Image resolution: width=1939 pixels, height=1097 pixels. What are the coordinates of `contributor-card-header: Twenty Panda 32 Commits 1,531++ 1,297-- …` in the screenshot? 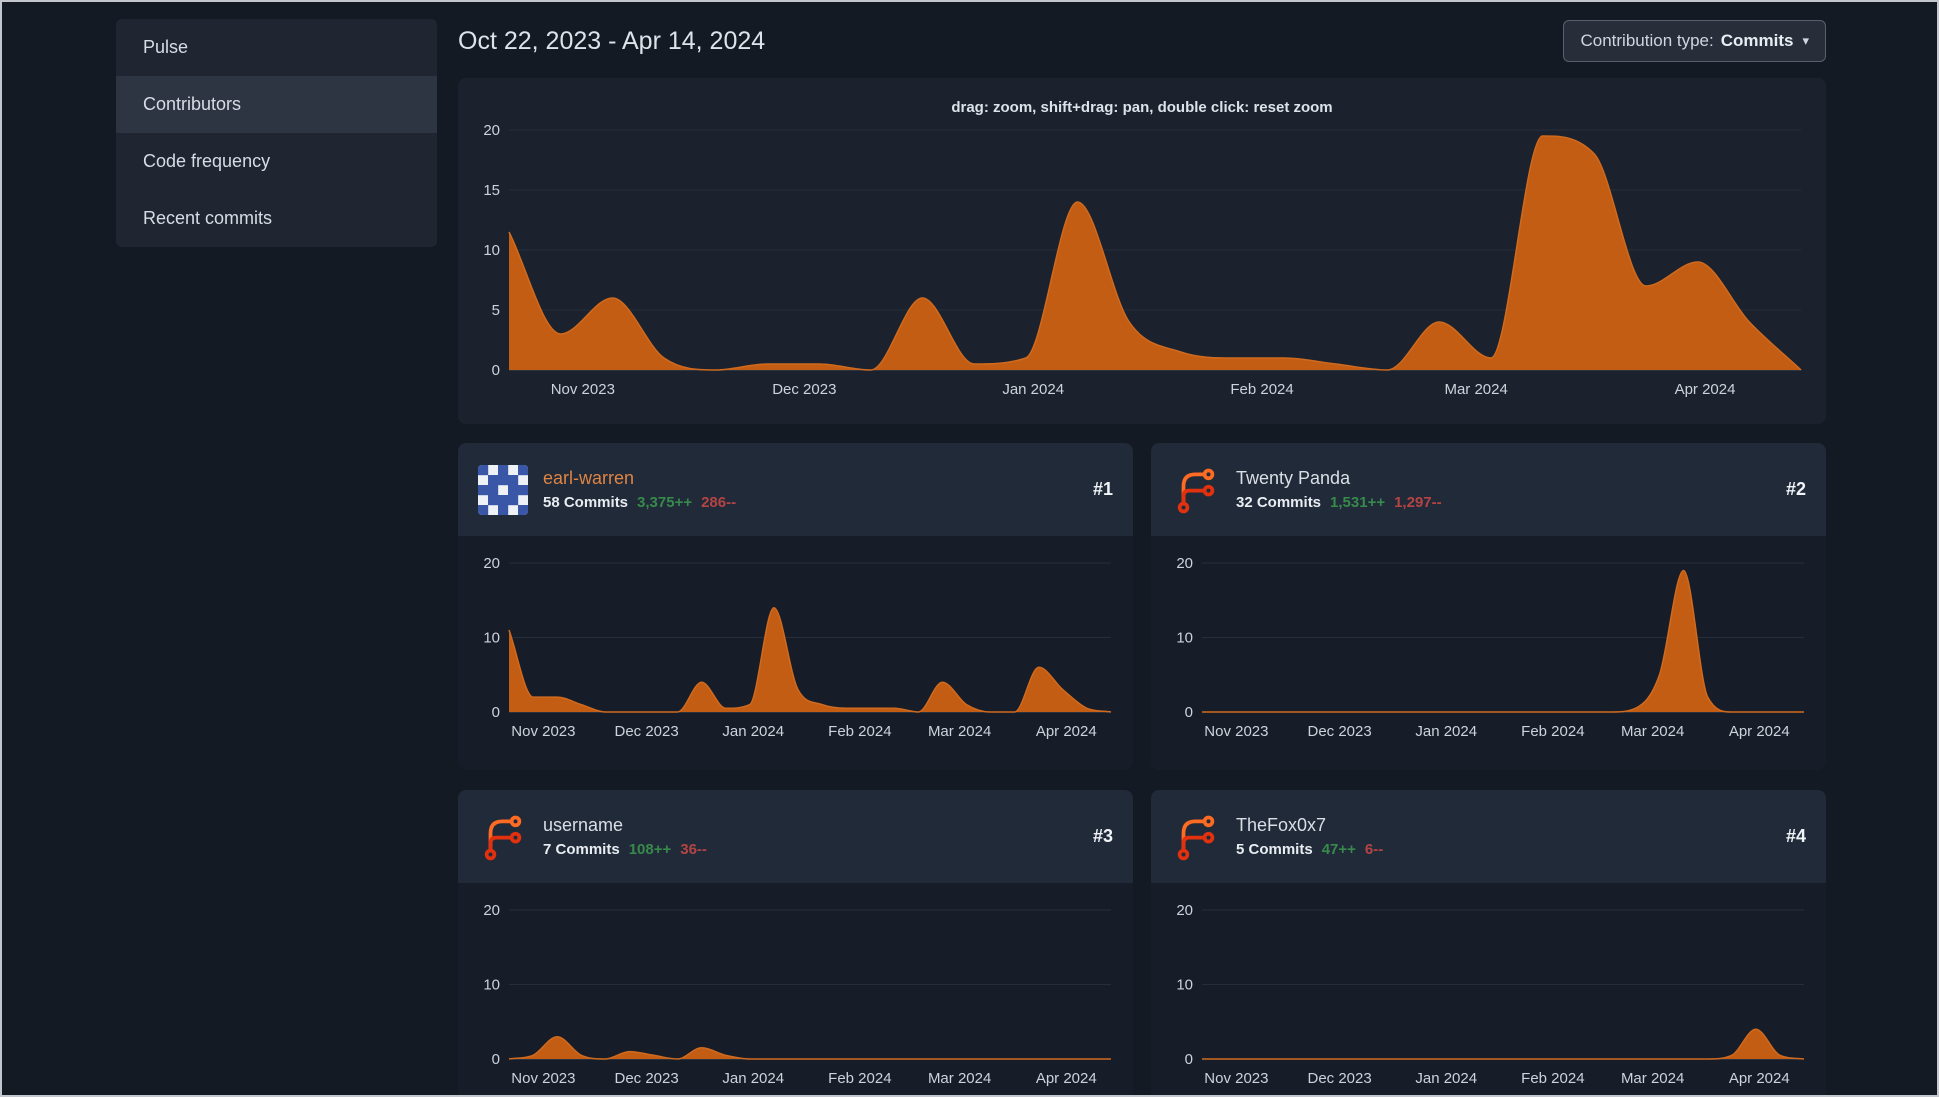 It's located at (1488, 489).